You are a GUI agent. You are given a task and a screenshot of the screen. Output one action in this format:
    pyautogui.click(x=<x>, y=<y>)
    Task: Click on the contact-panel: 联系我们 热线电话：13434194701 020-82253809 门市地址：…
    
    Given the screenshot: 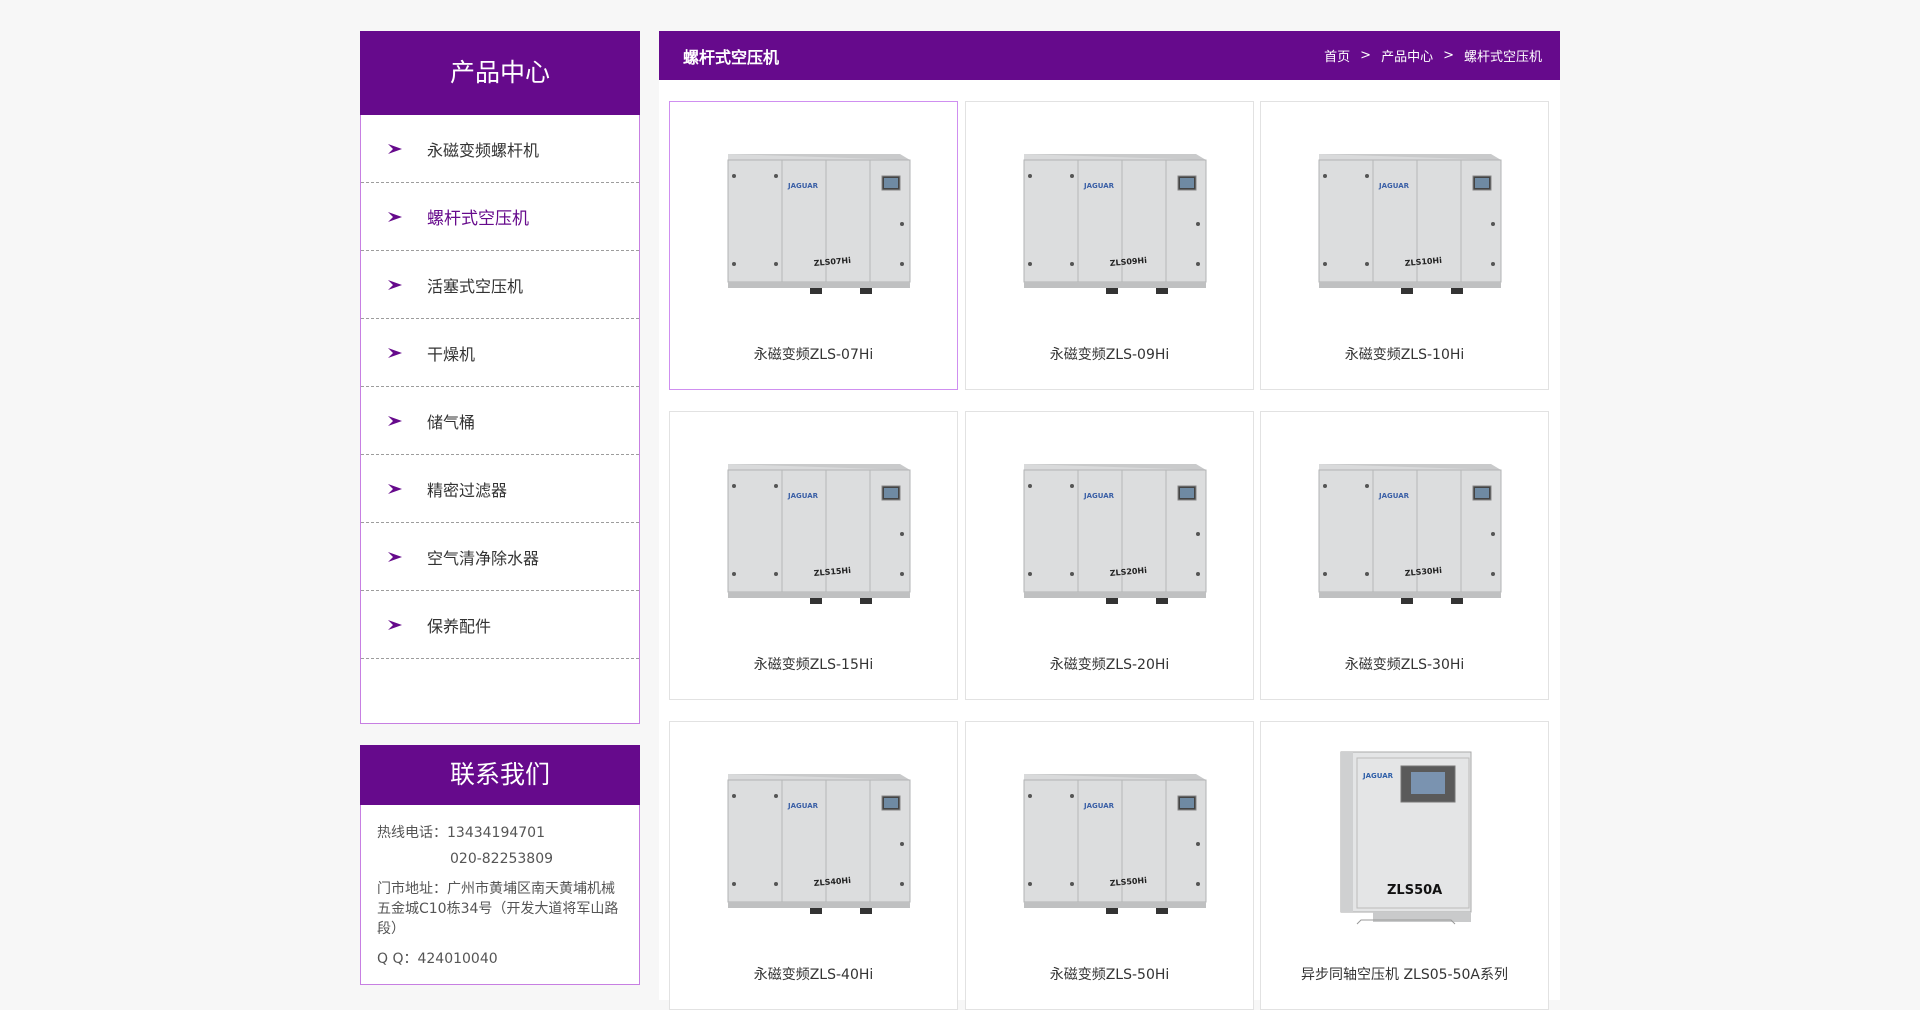 What is the action you would take?
    pyautogui.click(x=500, y=865)
    